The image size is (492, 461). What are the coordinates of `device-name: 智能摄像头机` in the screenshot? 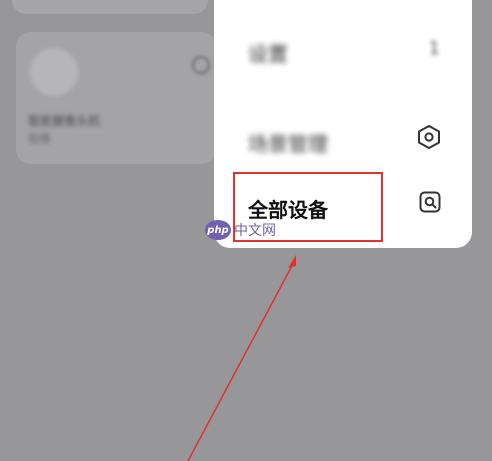 It's located at (64, 121).